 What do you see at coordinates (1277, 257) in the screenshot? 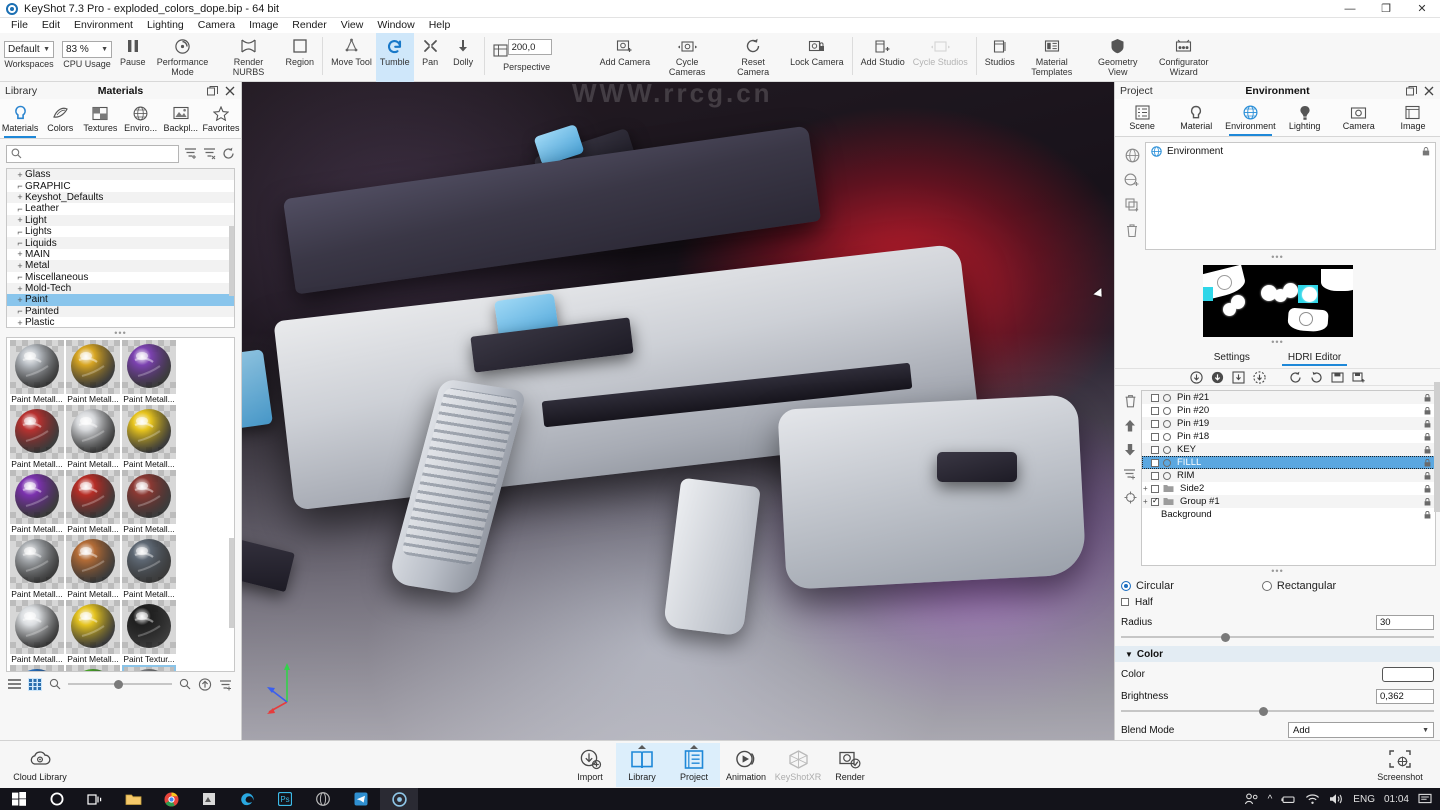
I see `panel-splitter-hdri-top: •••` at bounding box center [1277, 257].